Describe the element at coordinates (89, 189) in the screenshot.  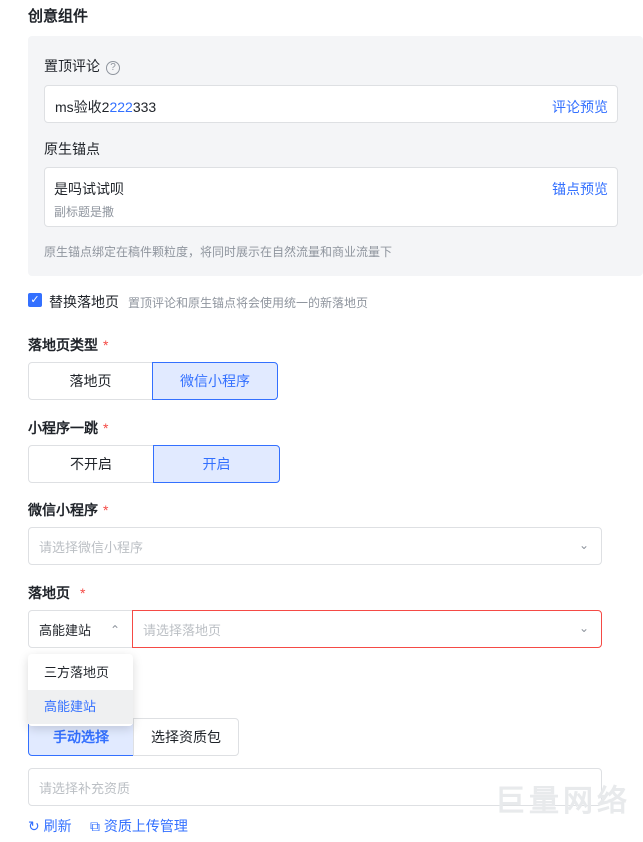
I see `native-anchor-title: 是吗试试呗` at that location.